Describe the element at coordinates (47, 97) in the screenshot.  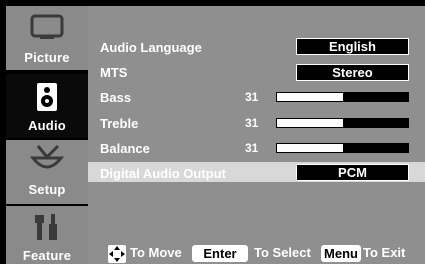
I see `speaker-icon` at that location.